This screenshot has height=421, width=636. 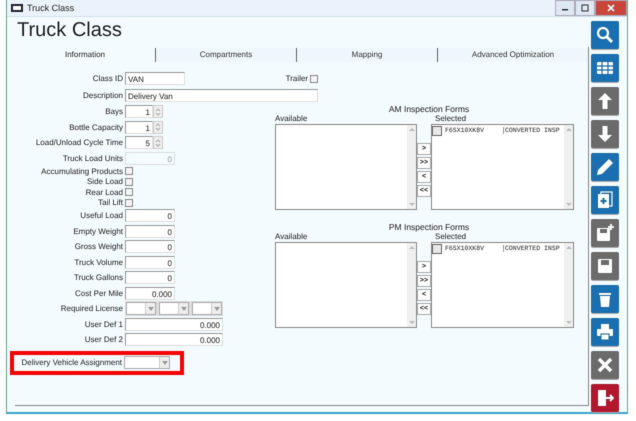 I want to click on trash-icon, so click(x=605, y=299).